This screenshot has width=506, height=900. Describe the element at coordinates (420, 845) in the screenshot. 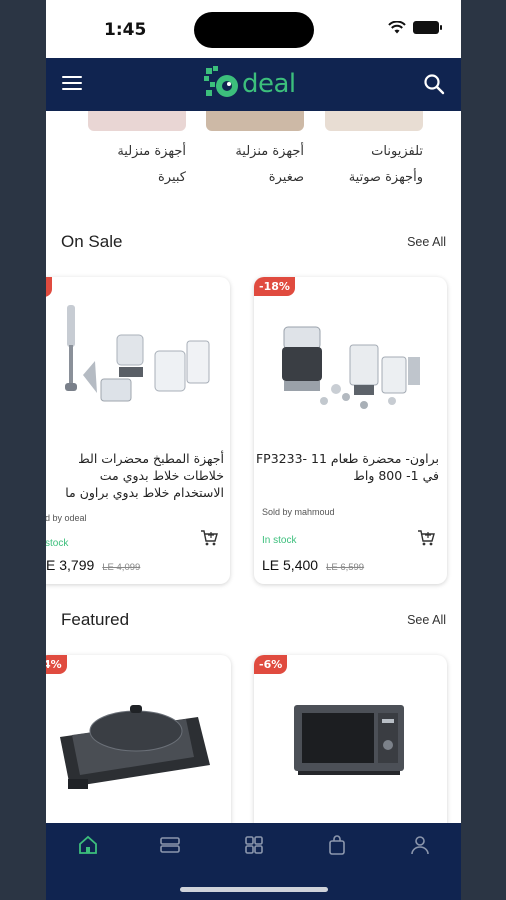

I see `profile-icon` at that location.